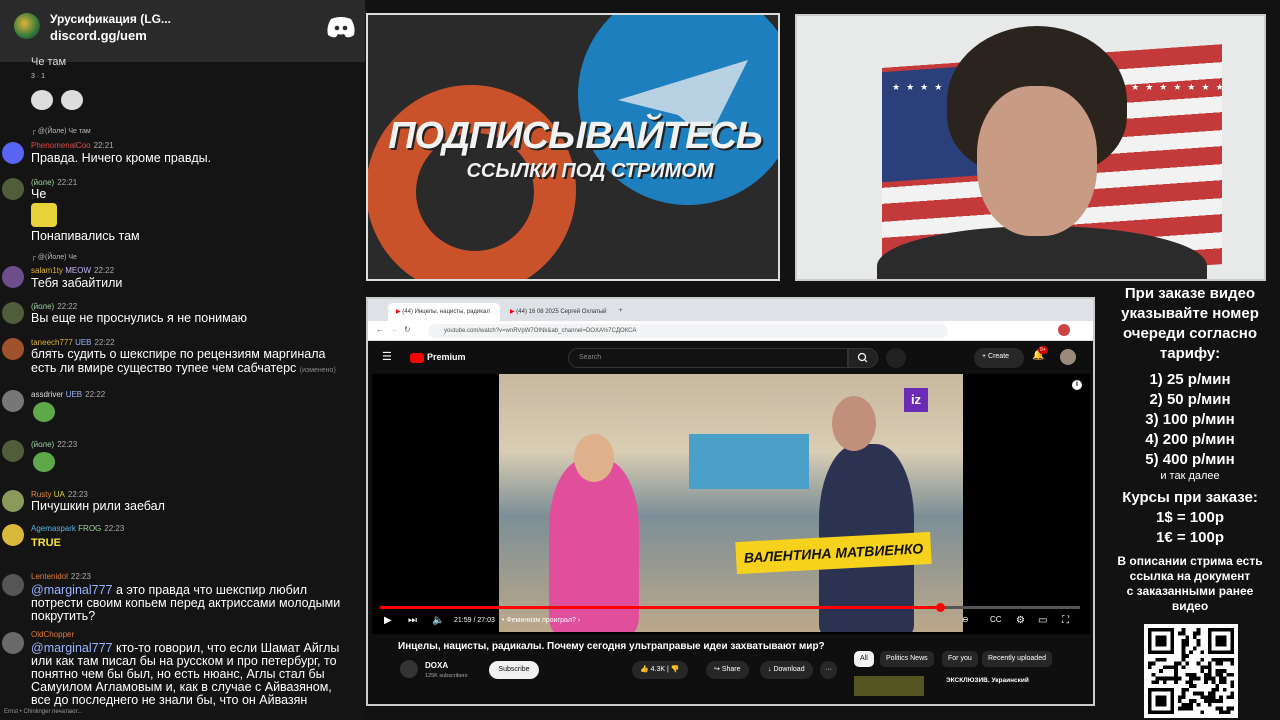 Image resolution: width=1280 pixels, height=720 pixels. What do you see at coordinates (1037, 161) in the screenshot?
I see `streamer-face` at bounding box center [1037, 161].